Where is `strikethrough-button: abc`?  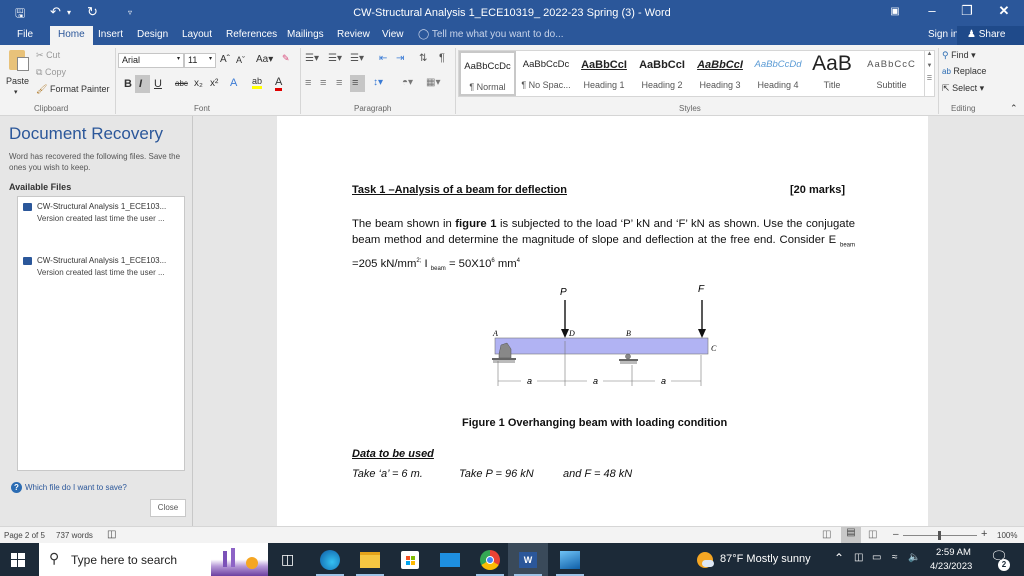 strikethrough-button: abc is located at coordinates (181, 83).